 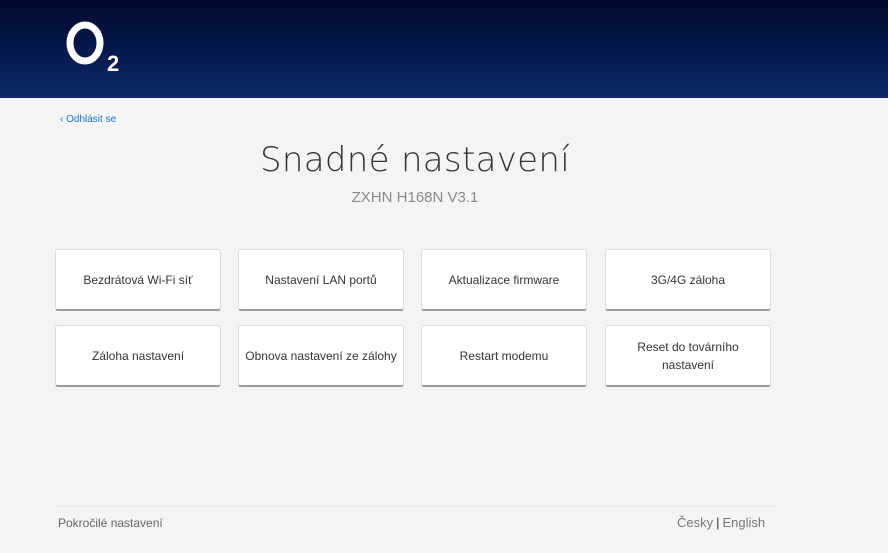 What do you see at coordinates (88, 119) in the screenshot?
I see `logout-link: ‹ Odhlásit se` at bounding box center [88, 119].